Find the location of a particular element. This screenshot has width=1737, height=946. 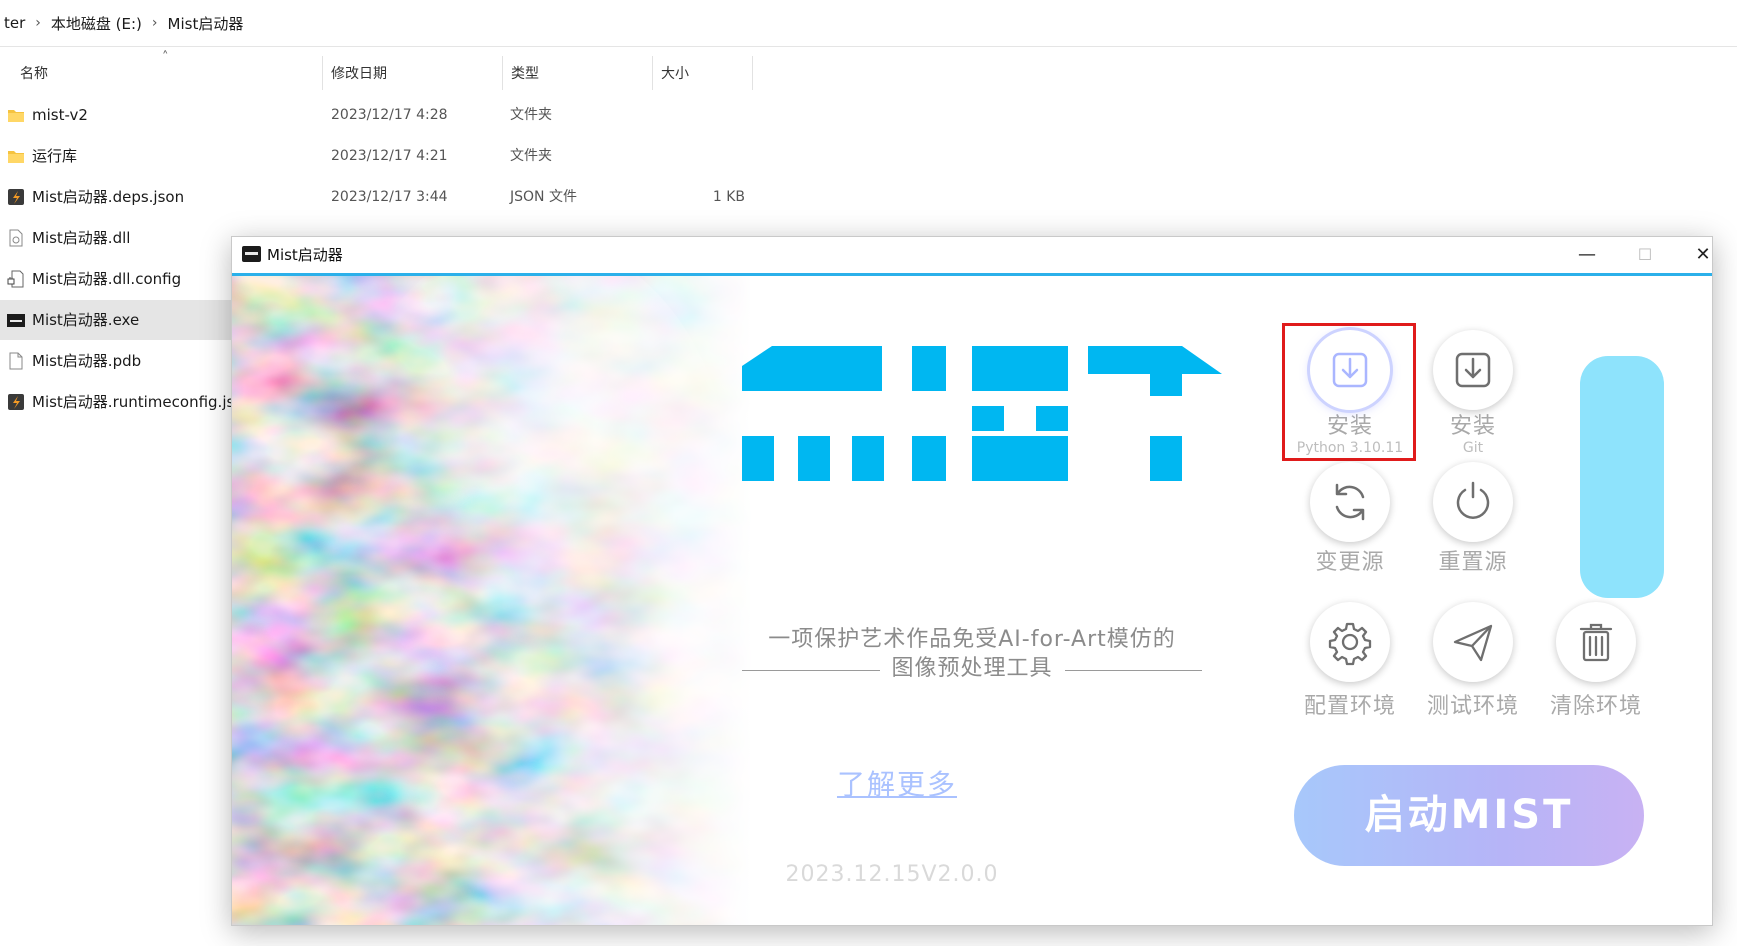

file-type: JSON 文件 is located at coordinates (543, 197).